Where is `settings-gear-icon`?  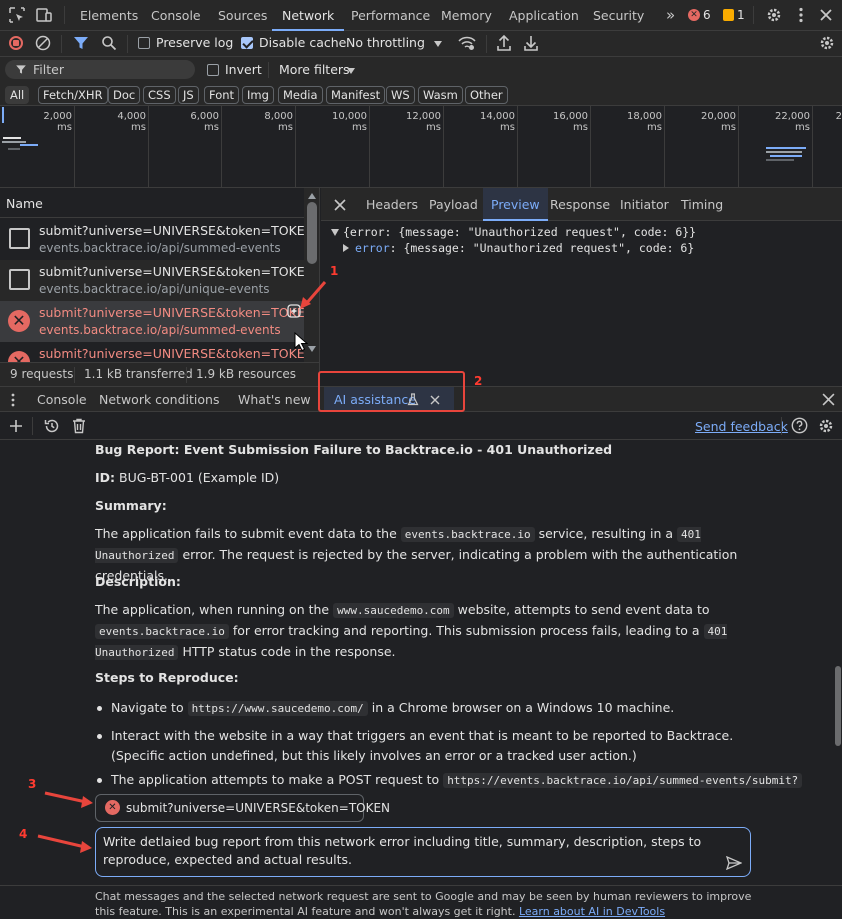 settings-gear-icon is located at coordinates (774, 15).